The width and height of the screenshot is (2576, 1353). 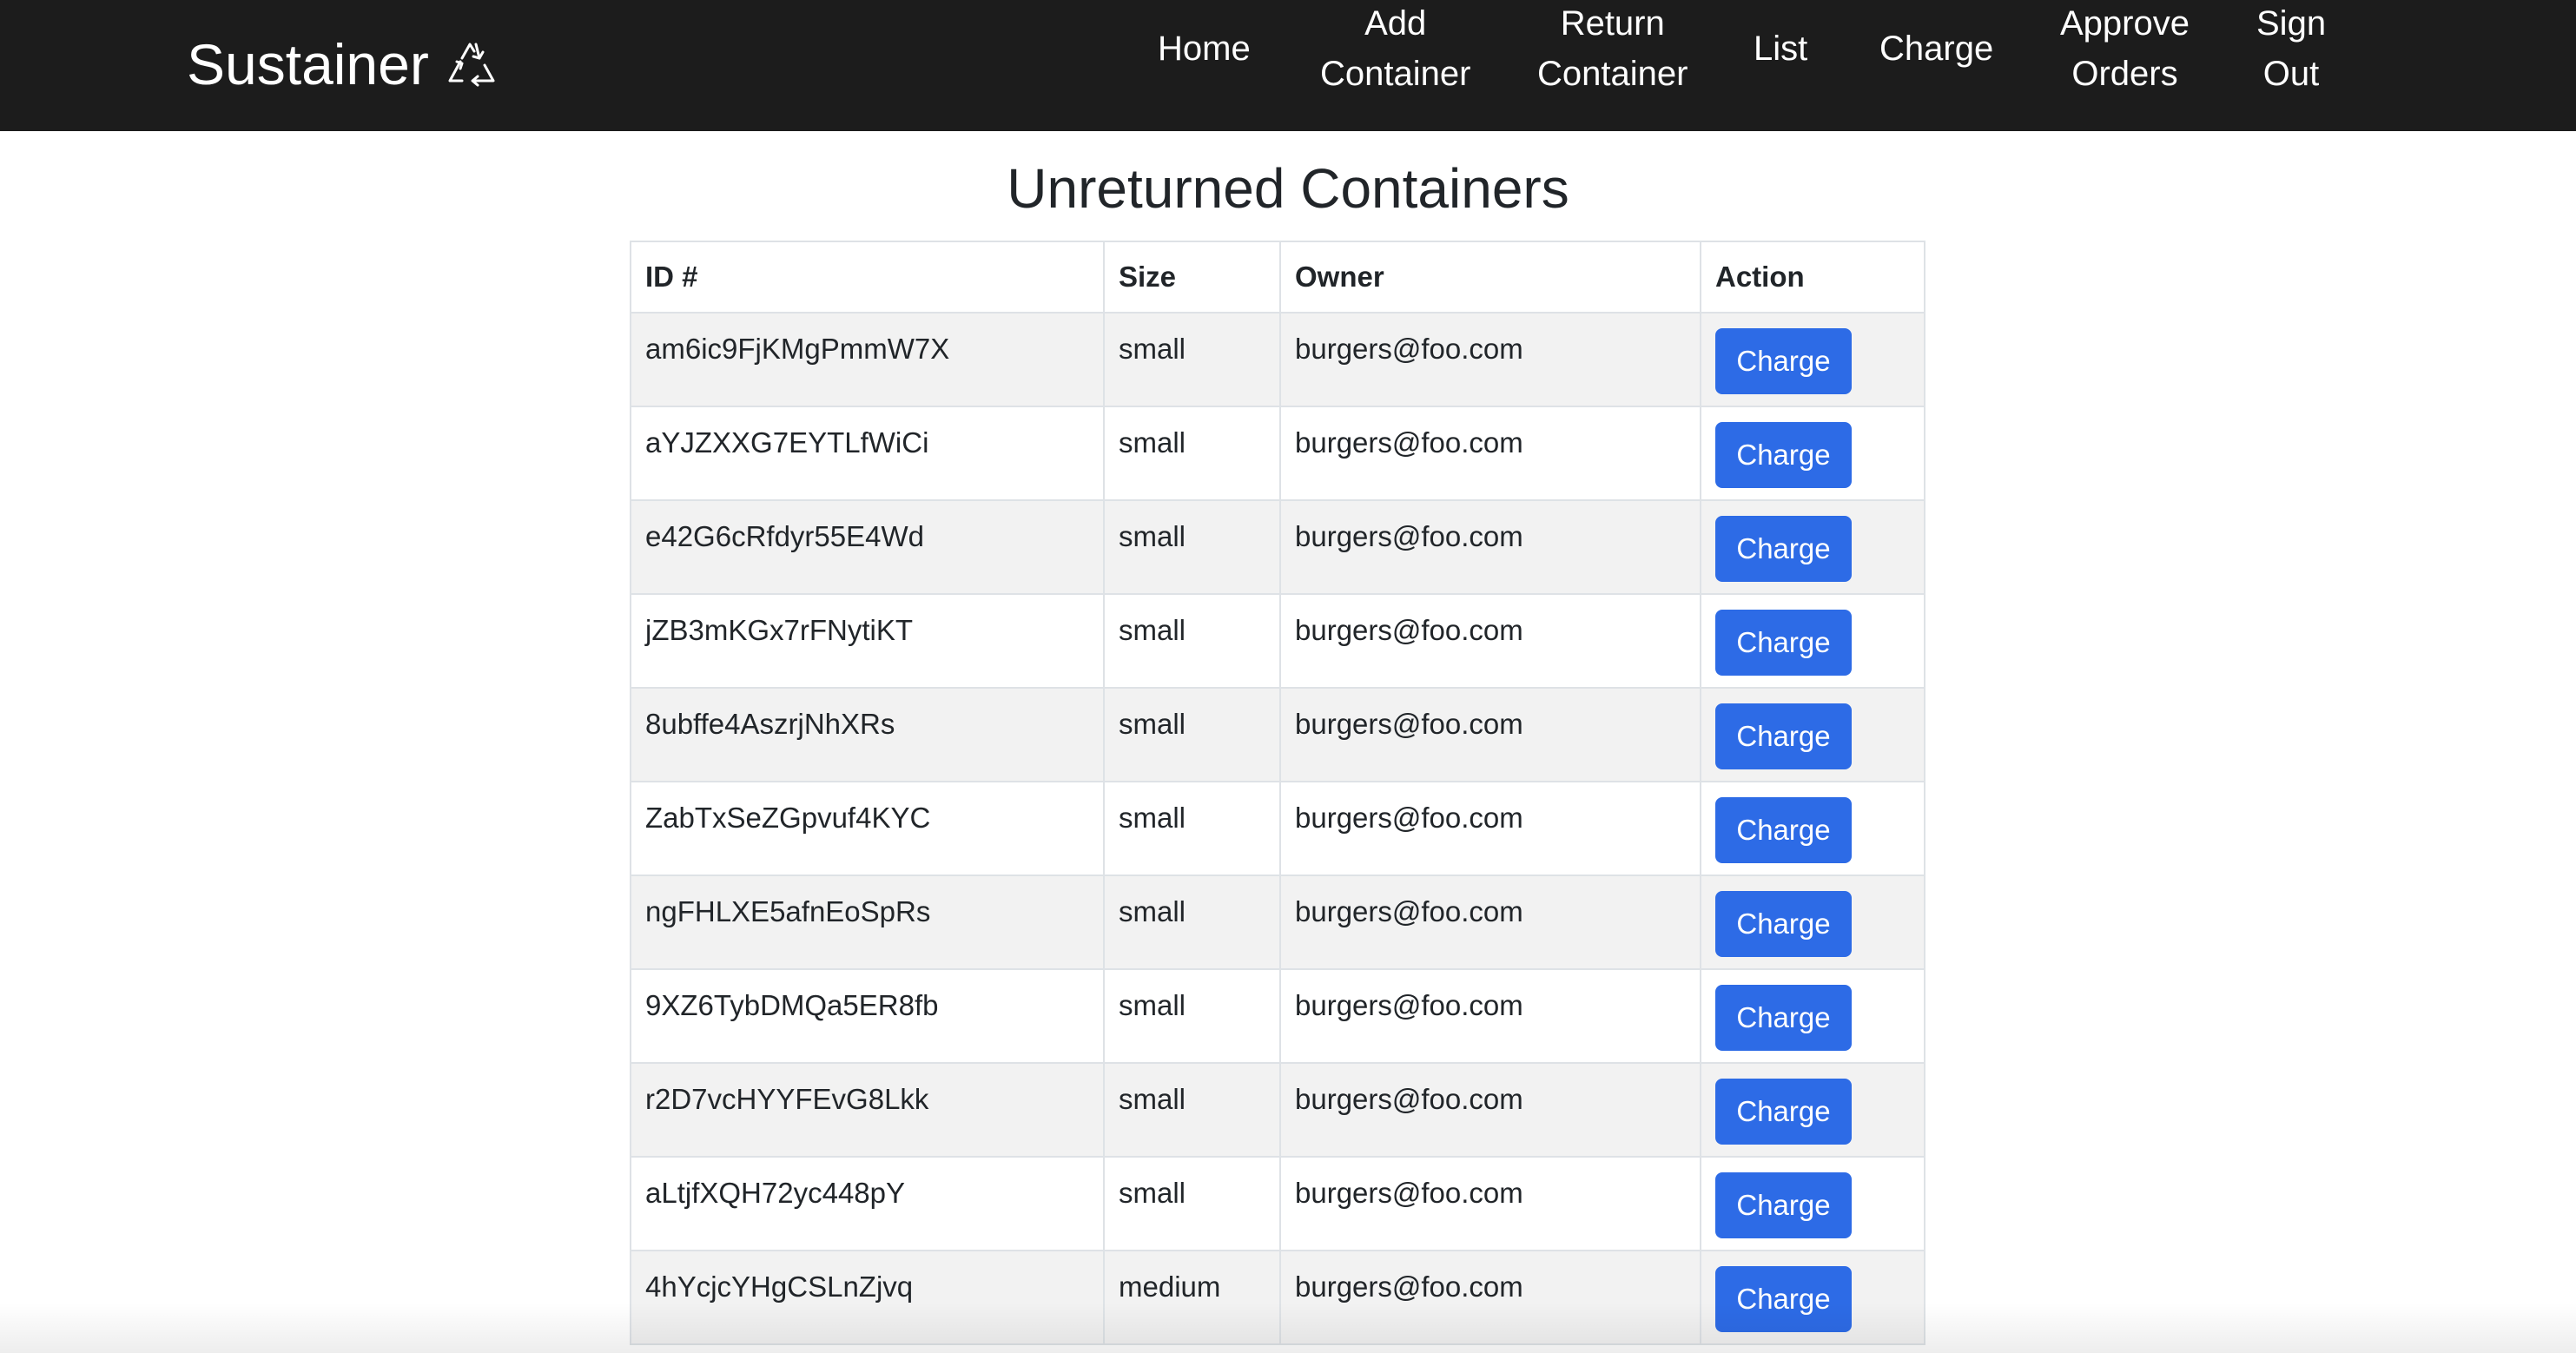 I want to click on nav-add-container-label-line1: Add, so click(x=1395, y=24).